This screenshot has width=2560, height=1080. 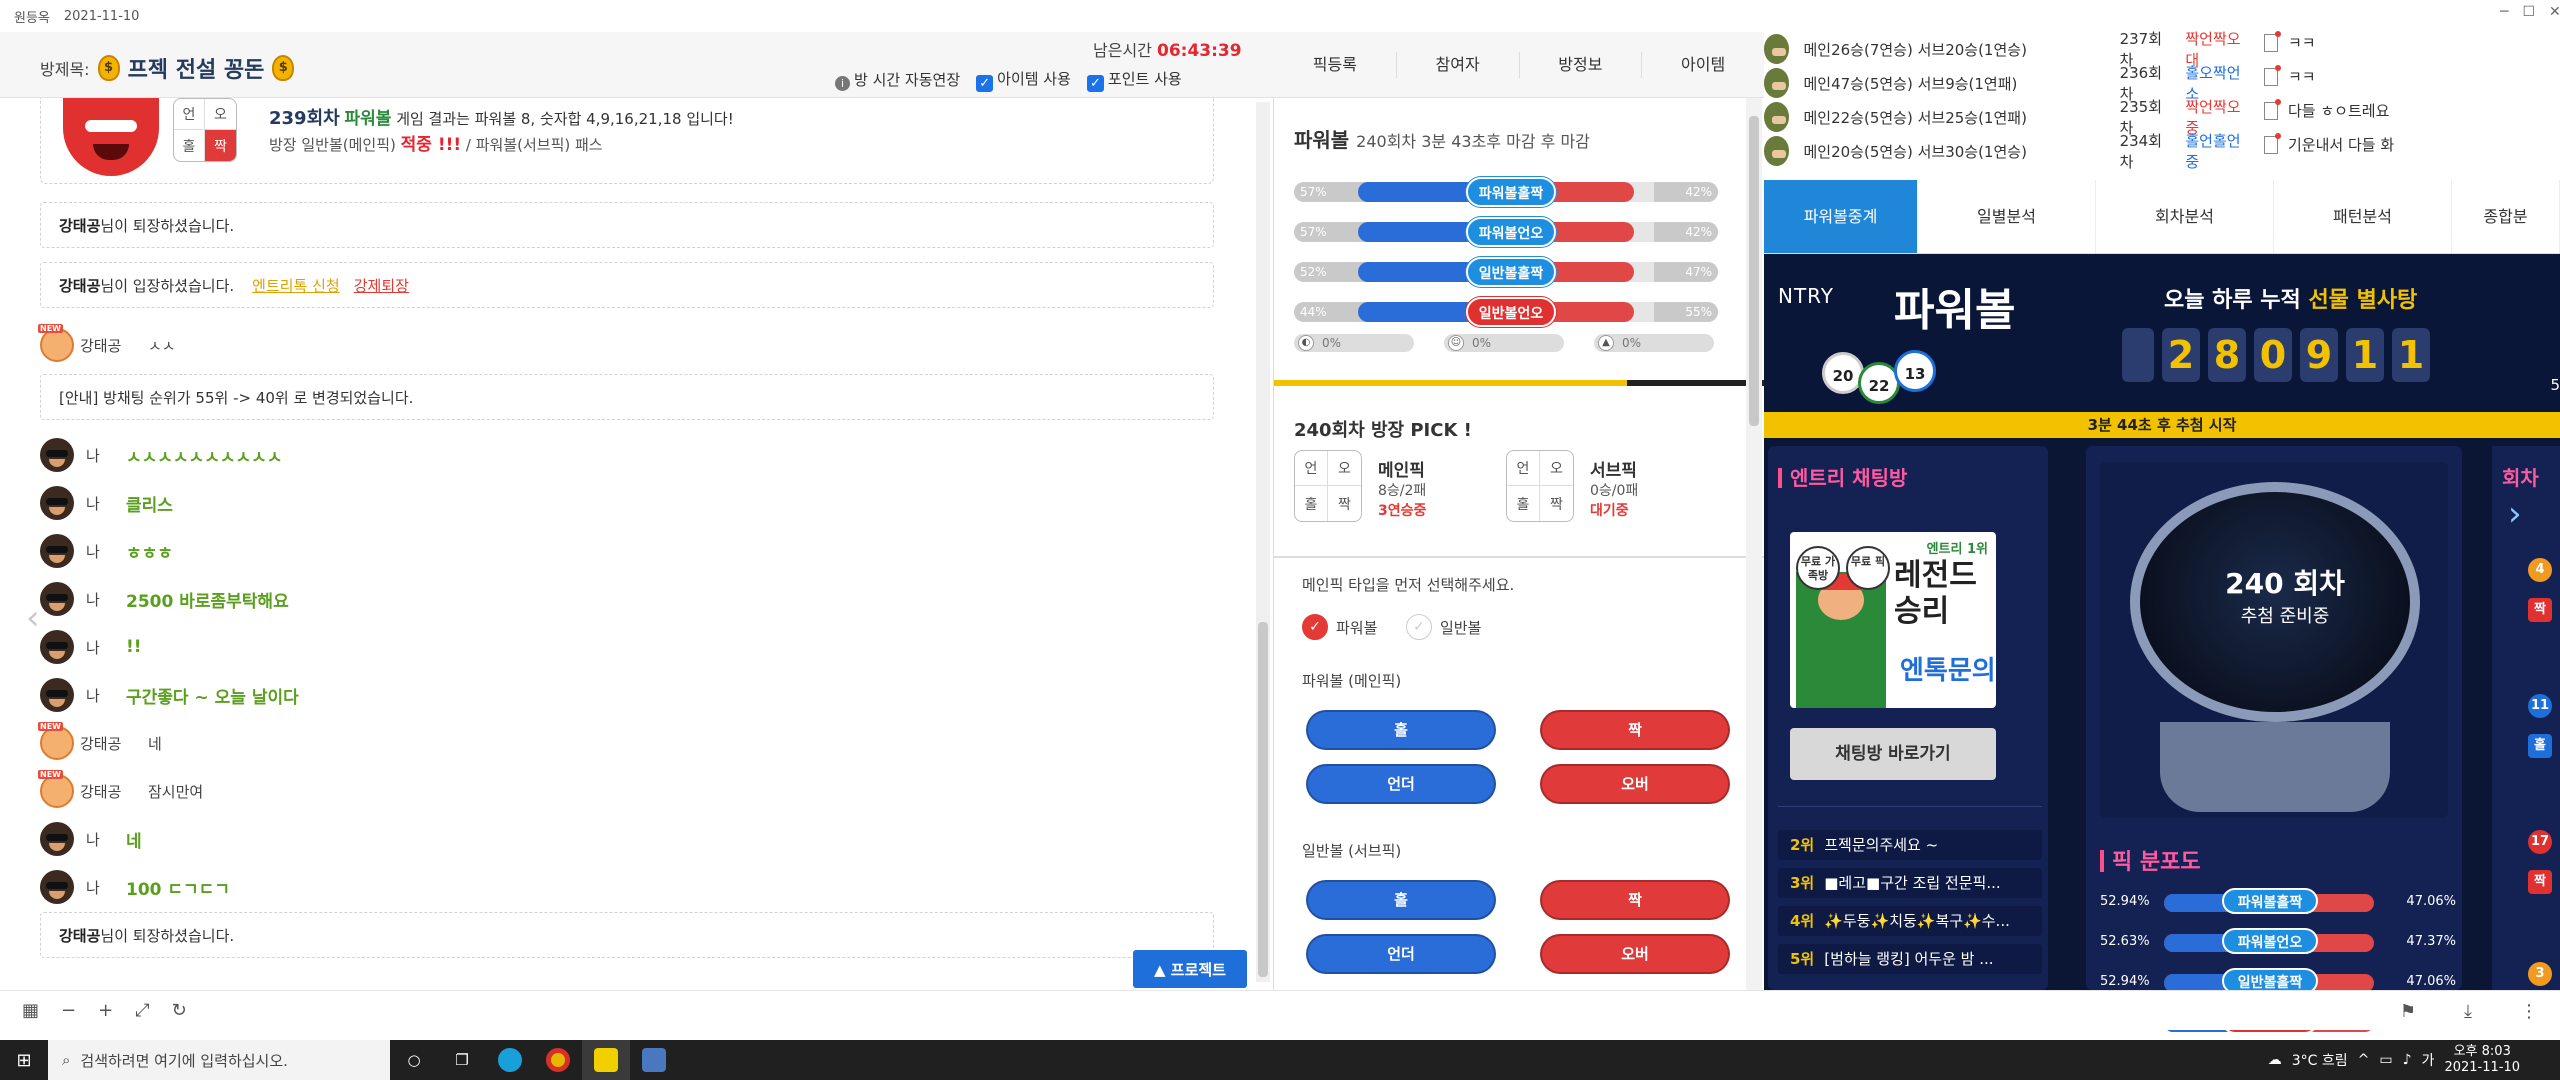 I want to click on sub-even-button: 짝, so click(x=1635, y=900).